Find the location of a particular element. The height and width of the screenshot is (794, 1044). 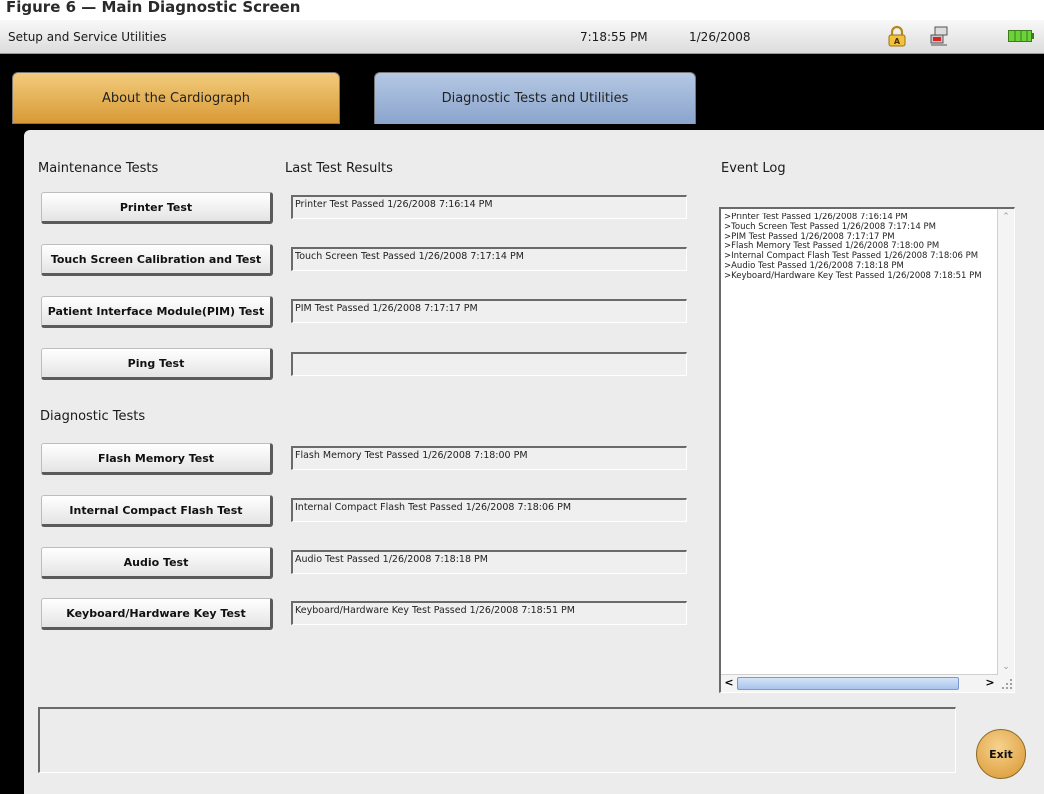

clock-date: 1/26/2008 is located at coordinates (720, 37).